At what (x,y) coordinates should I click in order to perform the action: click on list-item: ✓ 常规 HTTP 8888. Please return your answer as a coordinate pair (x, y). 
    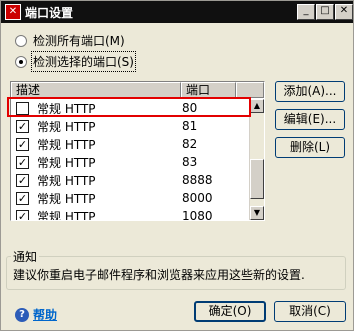
    Looking at the image, I should click on (131, 180).